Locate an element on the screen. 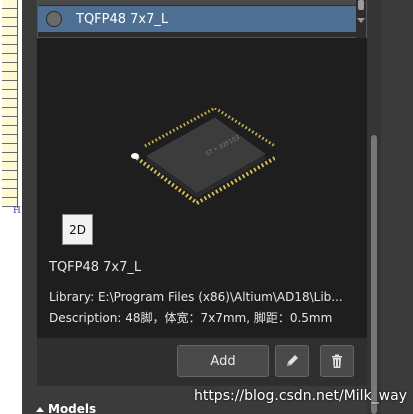 This screenshot has height=414, width=413. edit-button is located at coordinates (292, 361).